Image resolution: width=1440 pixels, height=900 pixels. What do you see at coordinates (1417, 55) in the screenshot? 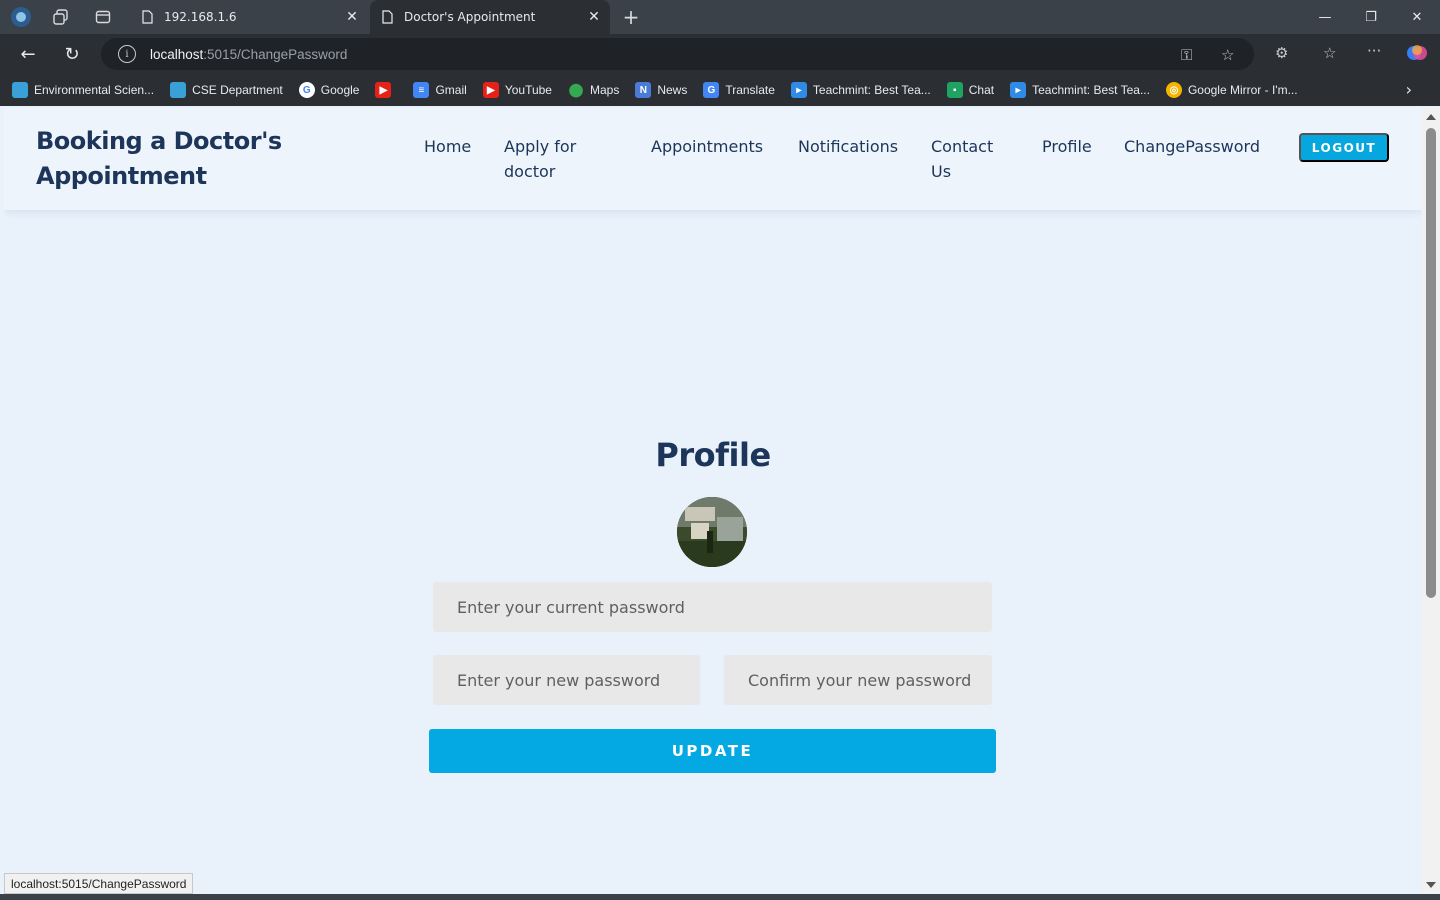
I see `copilot-icon` at bounding box center [1417, 55].